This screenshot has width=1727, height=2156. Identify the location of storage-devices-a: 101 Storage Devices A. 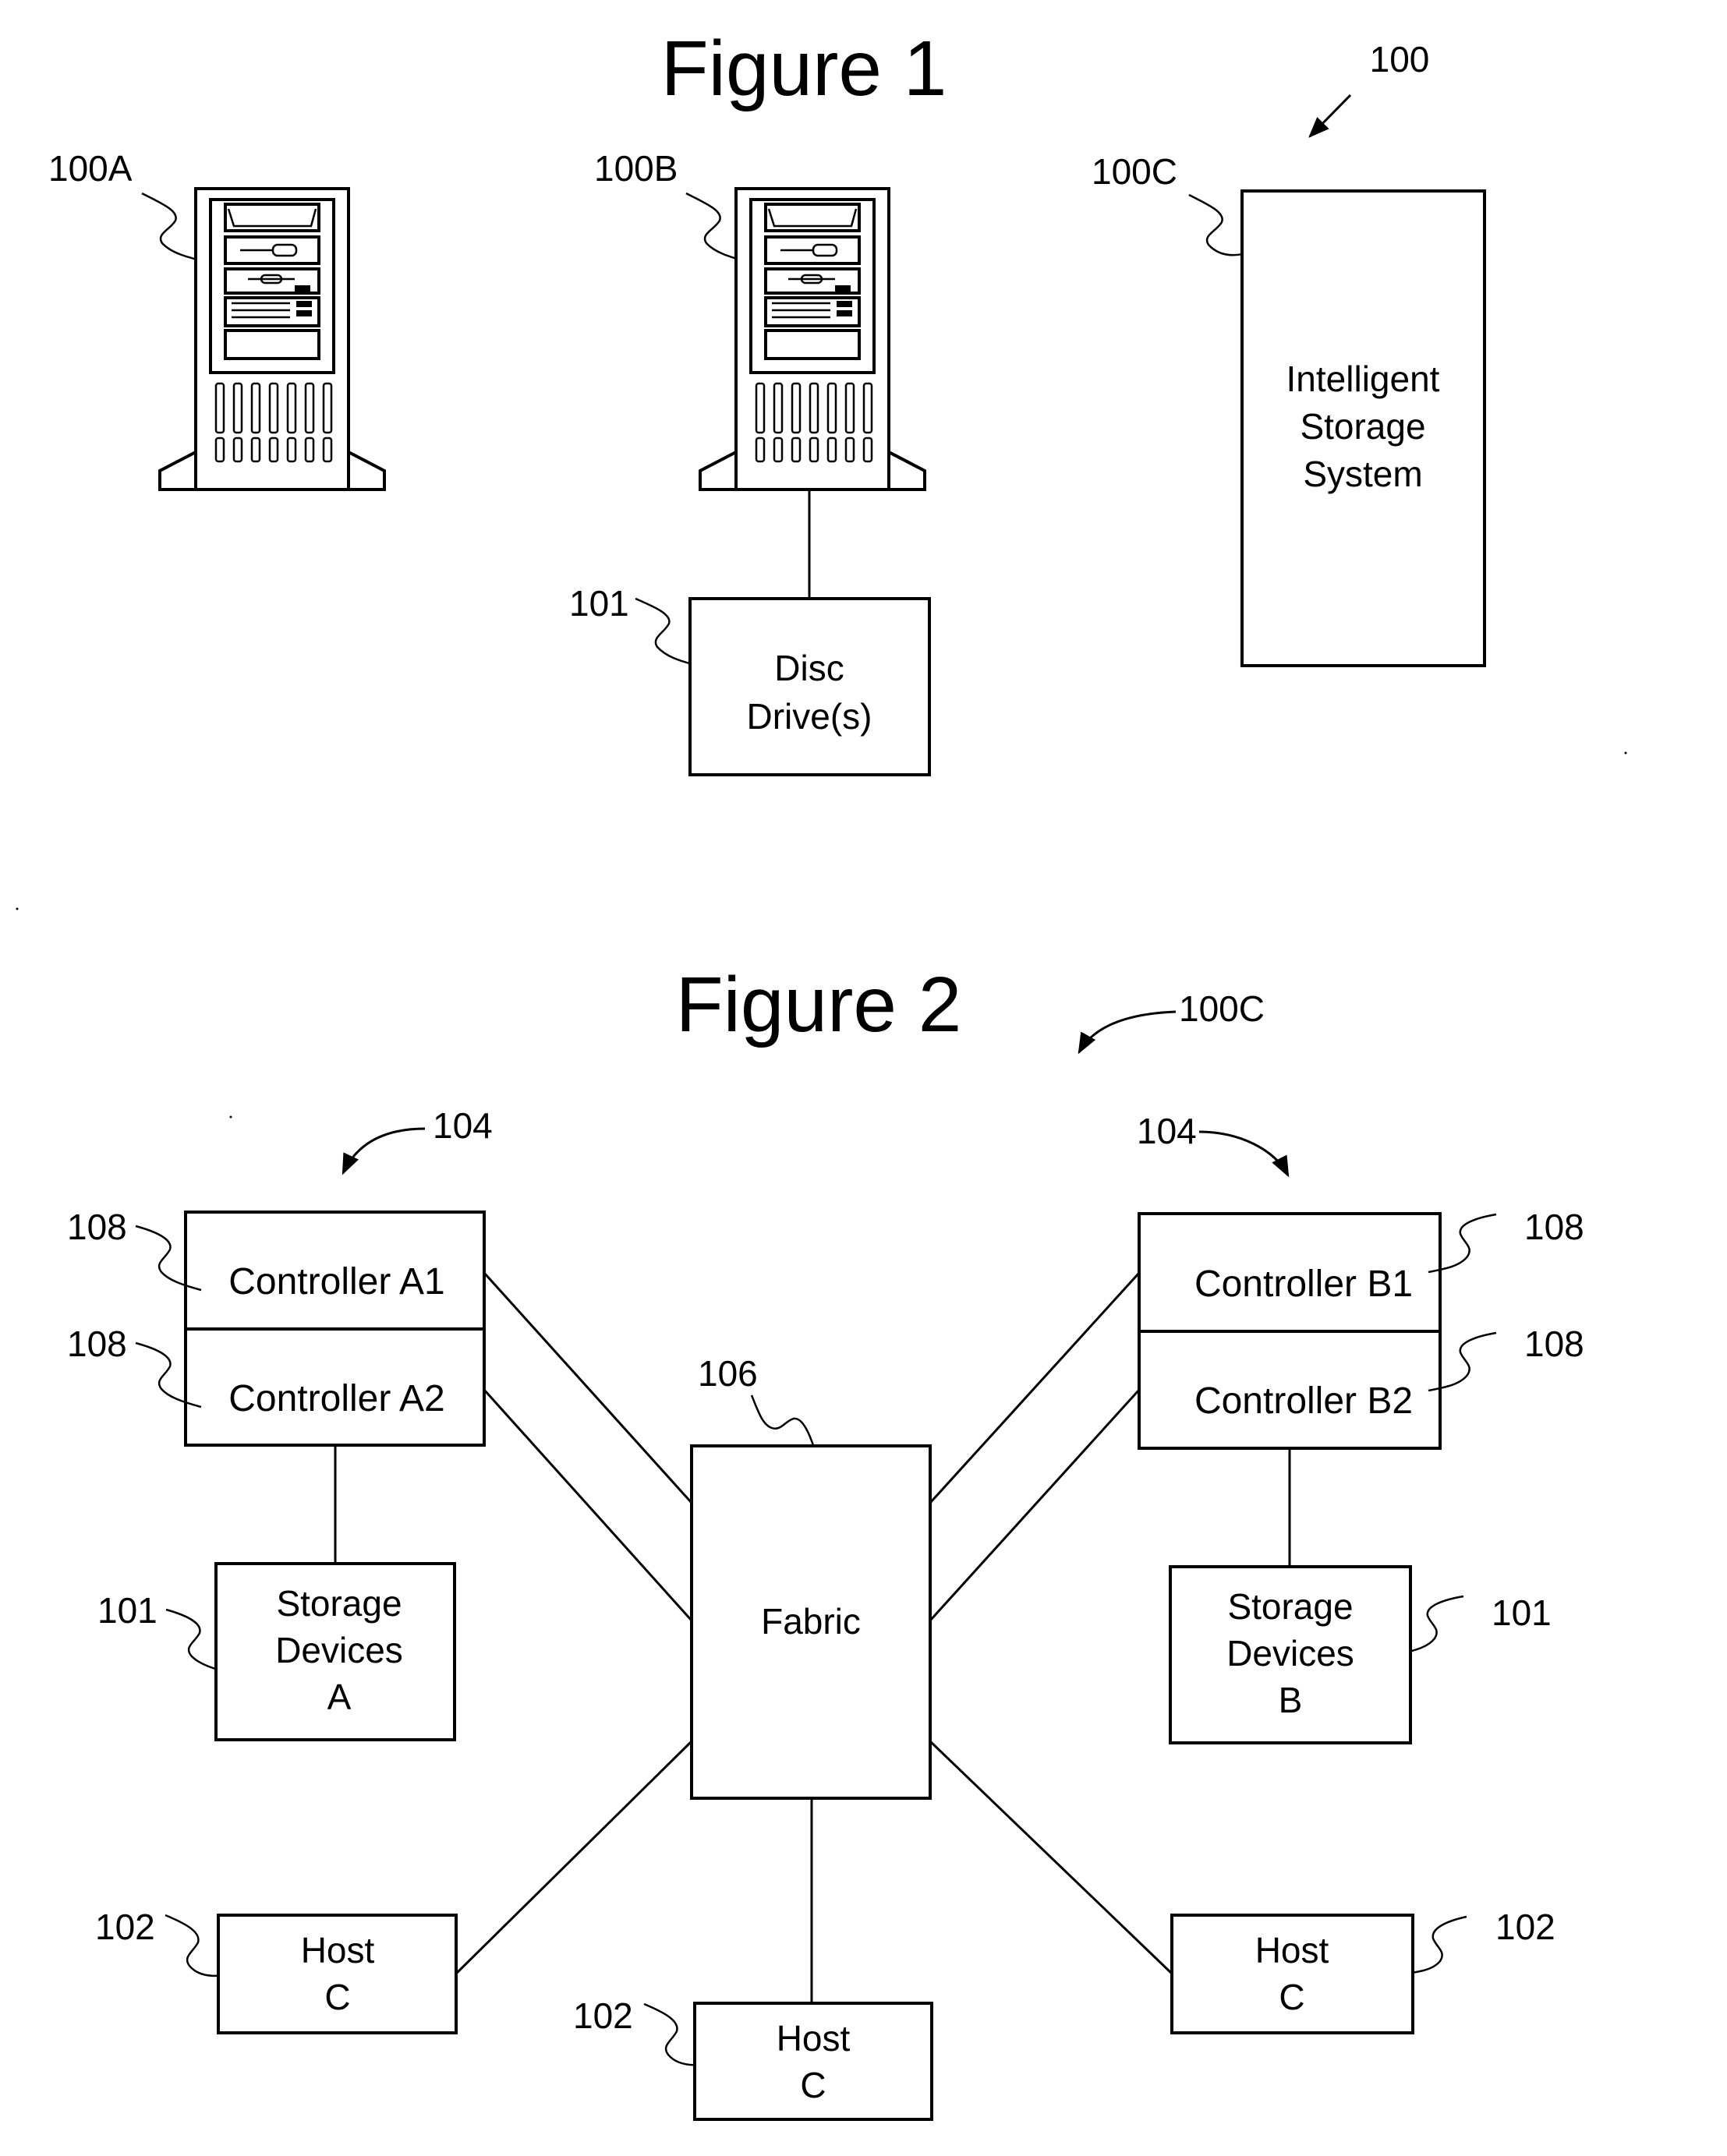
(276, 1652).